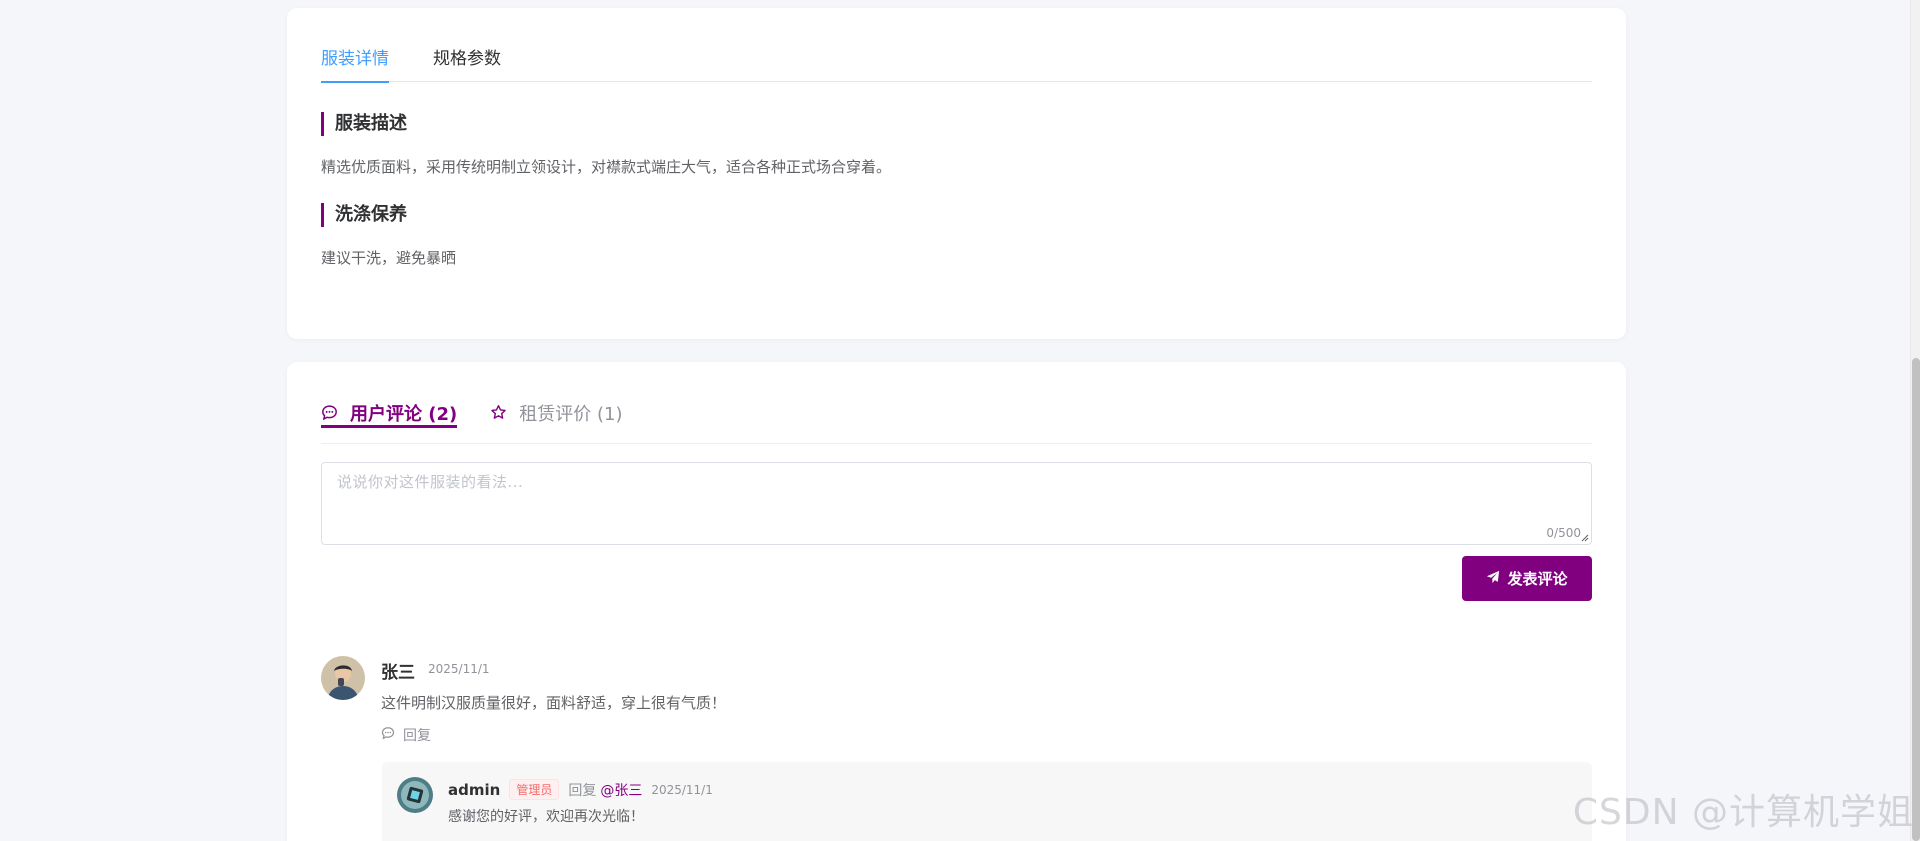  What do you see at coordinates (389, 258) in the screenshot?
I see `section-text-care: 建议干洗，避免暴晒` at bounding box center [389, 258].